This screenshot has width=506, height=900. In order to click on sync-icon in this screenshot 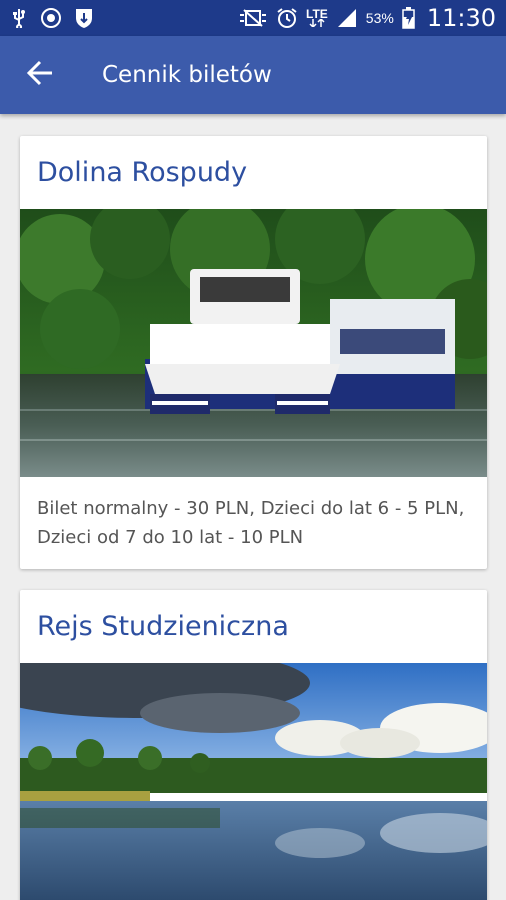, I will do `click(51, 18)`.